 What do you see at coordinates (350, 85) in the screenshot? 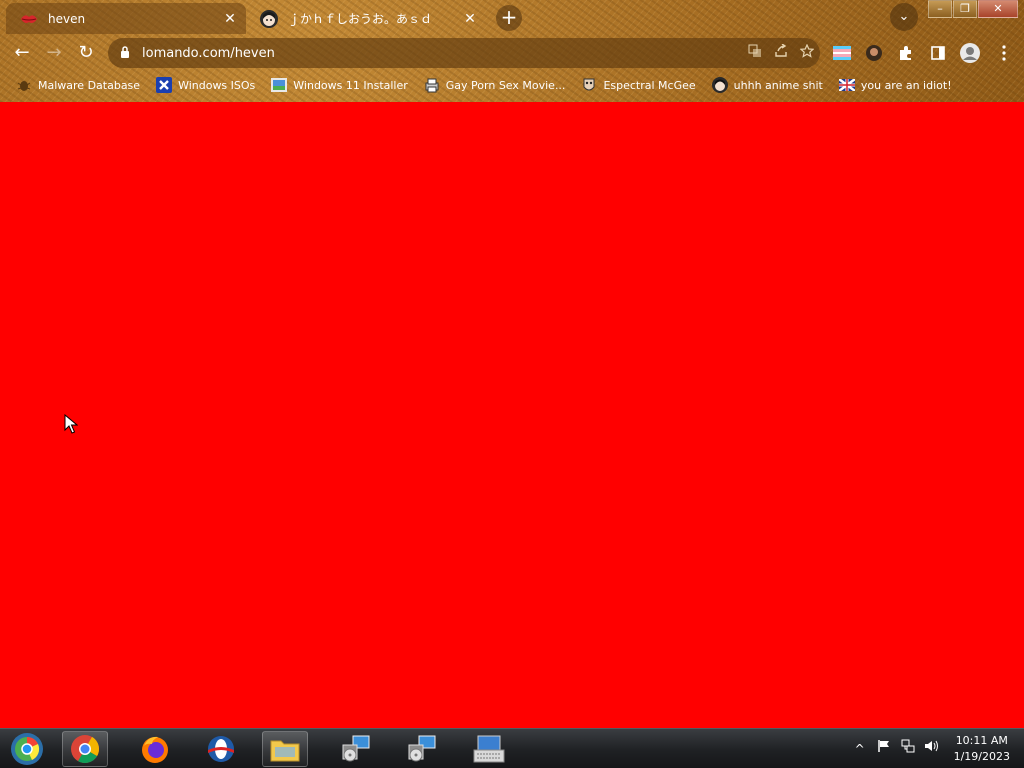
I see `bookmark-label: Windows 11 Installer` at bounding box center [350, 85].